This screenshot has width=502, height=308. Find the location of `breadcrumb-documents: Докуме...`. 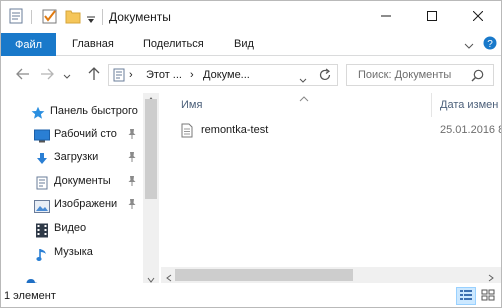

breadcrumb-documents: Докуме... is located at coordinates (226, 75).